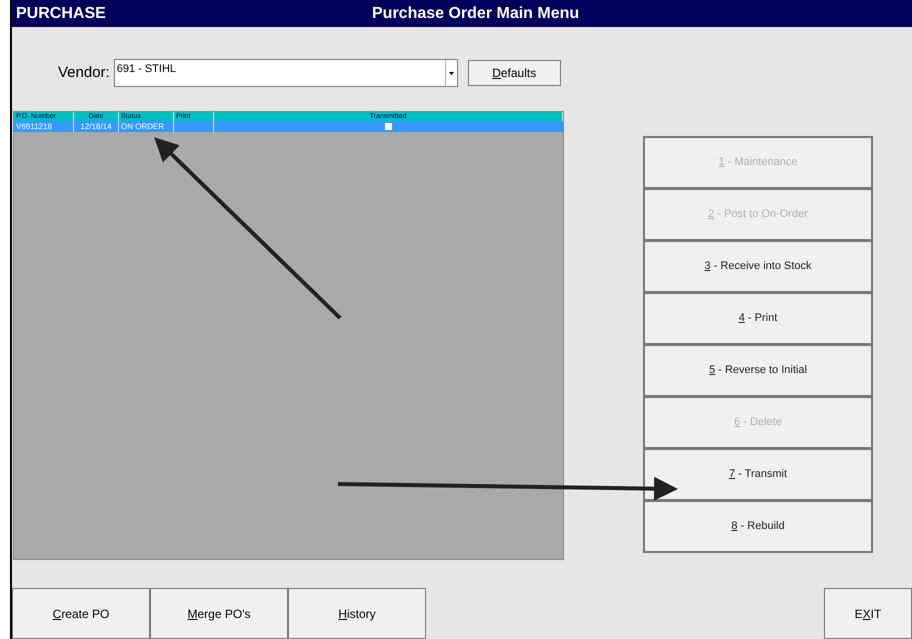  I want to click on table-cell: 12/18/14, so click(96, 126).